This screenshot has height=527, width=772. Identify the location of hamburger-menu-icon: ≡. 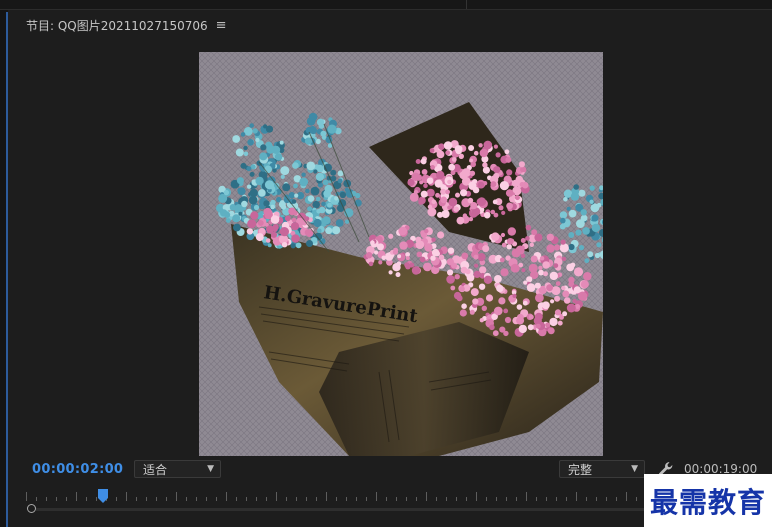
(221, 25).